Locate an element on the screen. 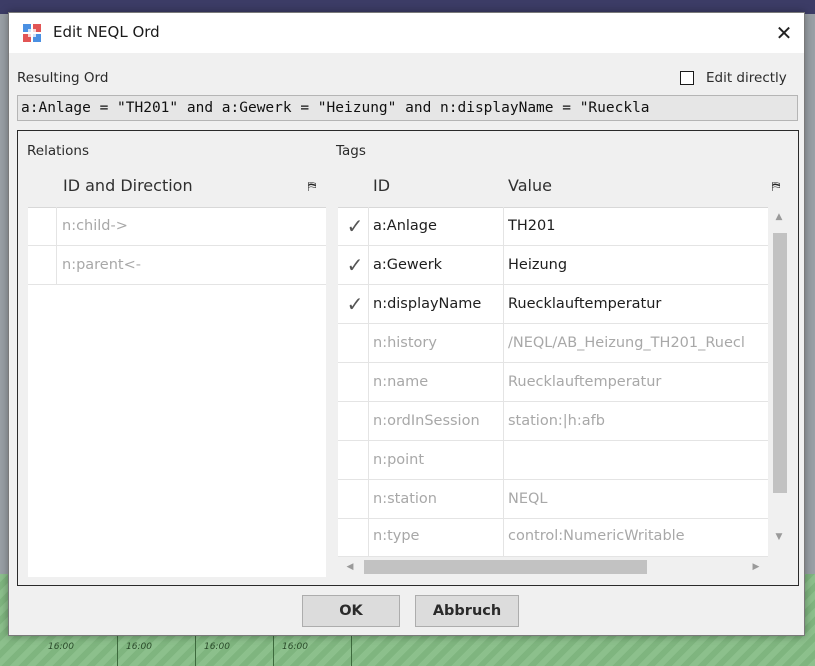  horizontal-scroll-thumb is located at coordinates (505, 567).